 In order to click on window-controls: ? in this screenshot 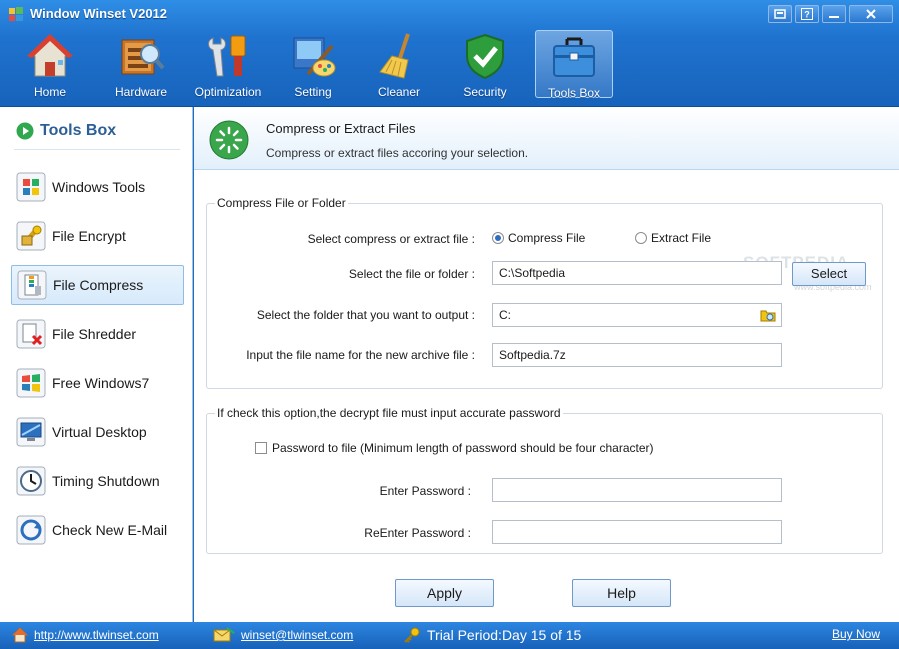, I will do `click(830, 14)`.